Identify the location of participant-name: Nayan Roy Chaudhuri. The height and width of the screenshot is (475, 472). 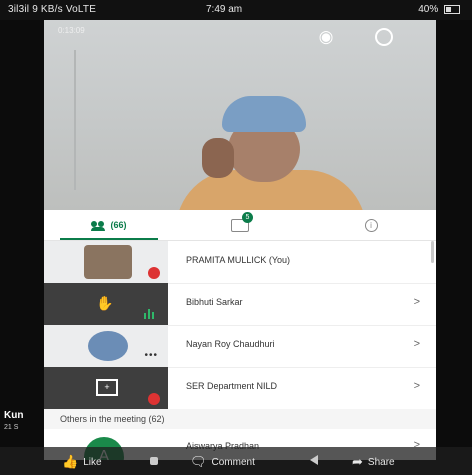
(230, 344).